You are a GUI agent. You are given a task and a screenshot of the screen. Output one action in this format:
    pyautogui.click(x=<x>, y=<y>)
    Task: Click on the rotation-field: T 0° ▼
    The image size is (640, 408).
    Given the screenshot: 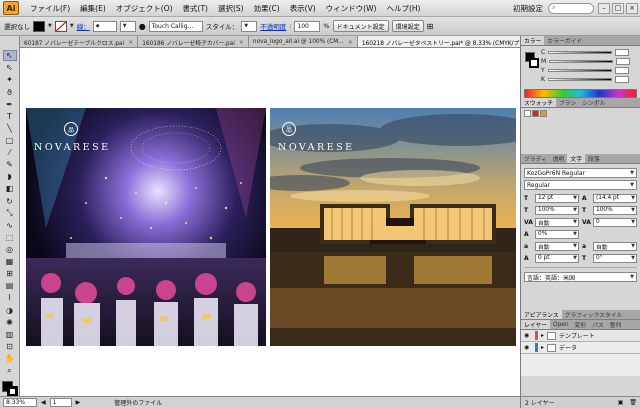 What is the action you would take?
    pyautogui.click(x=609, y=258)
    